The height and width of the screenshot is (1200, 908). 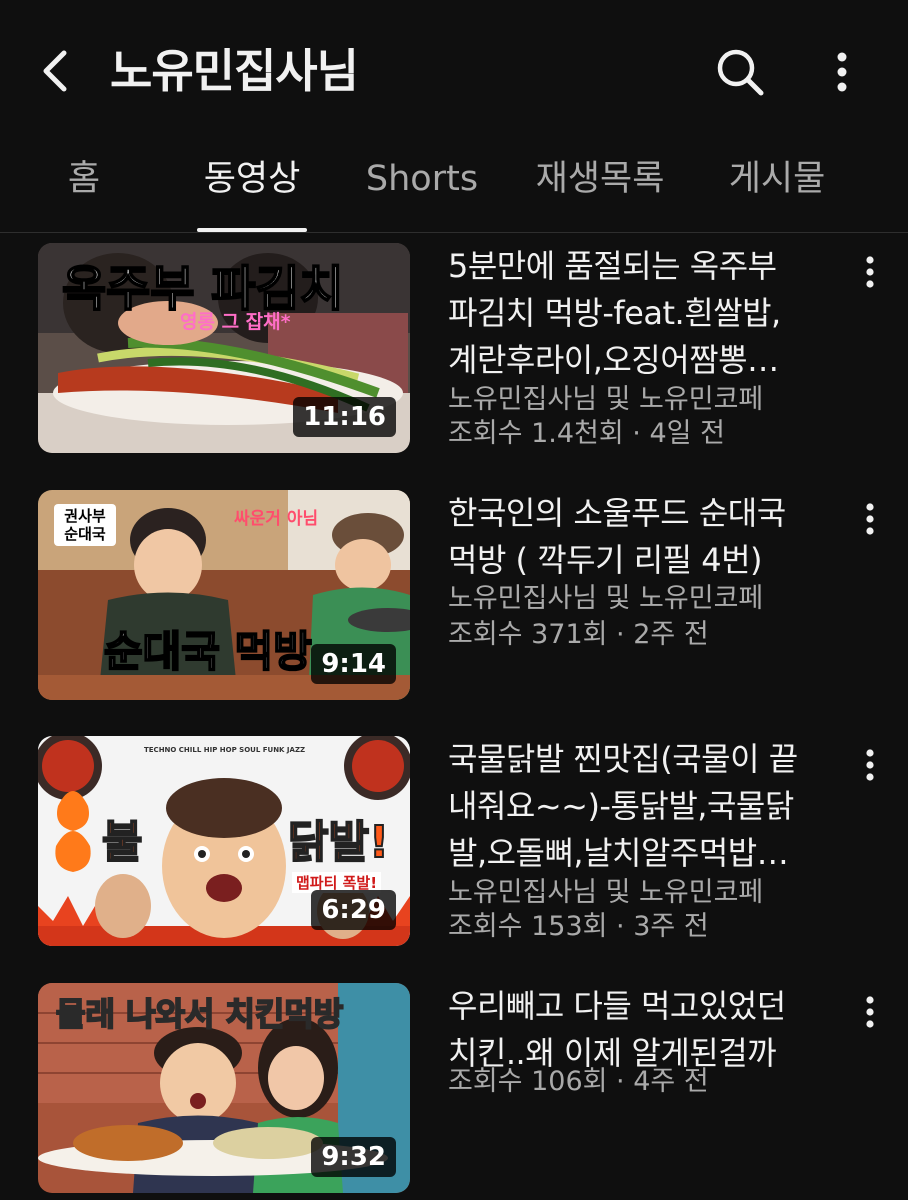 What do you see at coordinates (338, 842) in the screenshot?
I see `thumbnail-caption-right: 닭발!` at bounding box center [338, 842].